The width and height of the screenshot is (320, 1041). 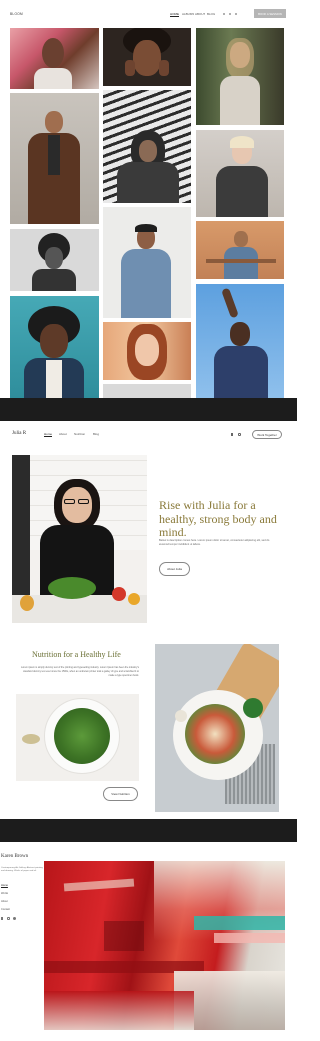 I want to click on julia-nav-about: About, so click(x=63, y=434).